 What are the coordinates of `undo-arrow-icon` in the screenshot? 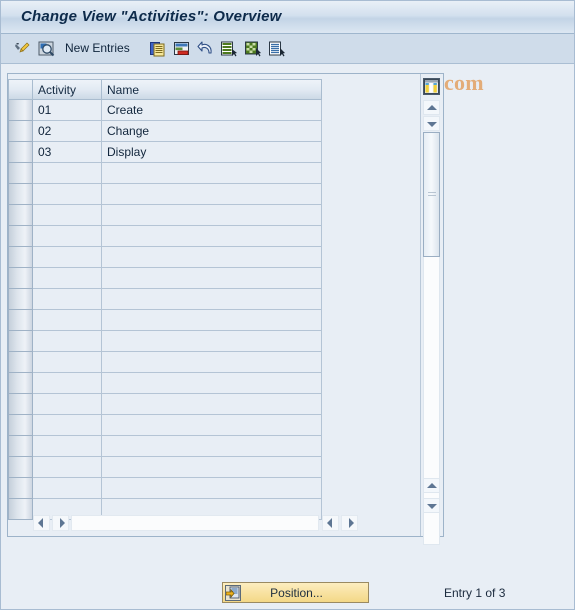 It's located at (206, 49).